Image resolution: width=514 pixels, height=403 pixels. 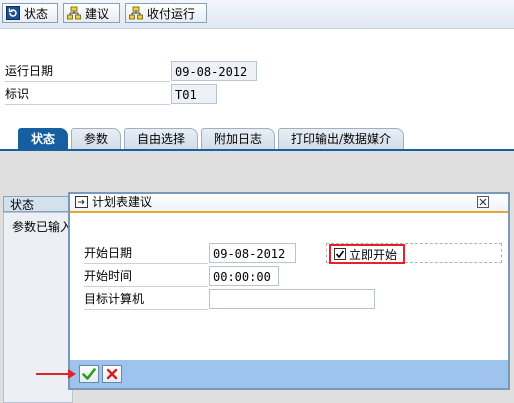 What do you see at coordinates (36, 13) in the screenshot?
I see `status-button-label: 状态` at bounding box center [36, 13].